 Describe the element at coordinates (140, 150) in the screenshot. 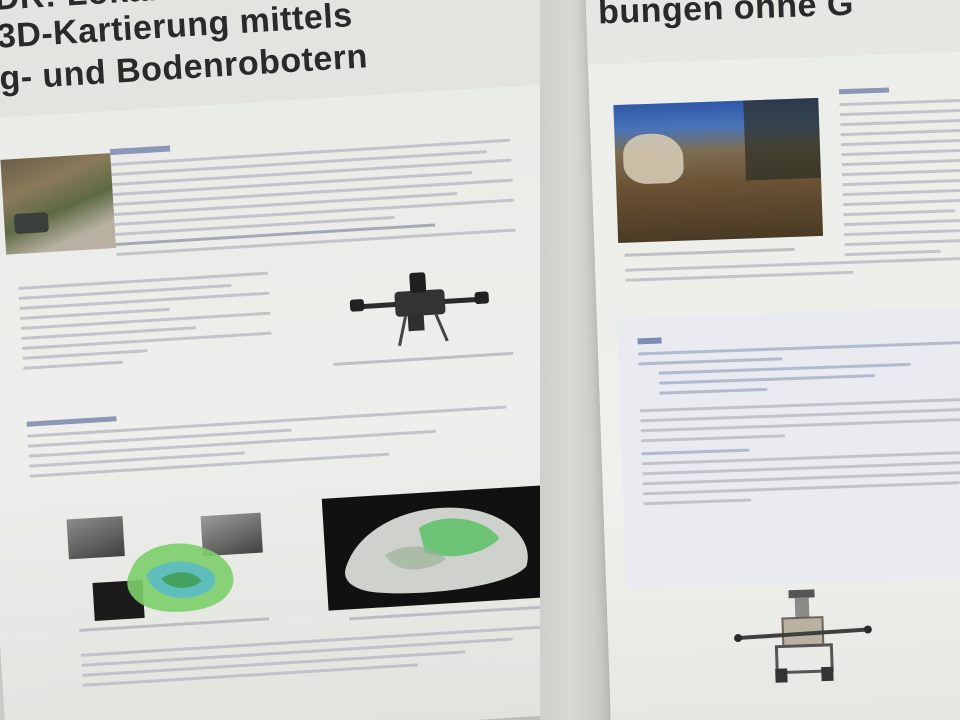

I see `section-heading` at that location.